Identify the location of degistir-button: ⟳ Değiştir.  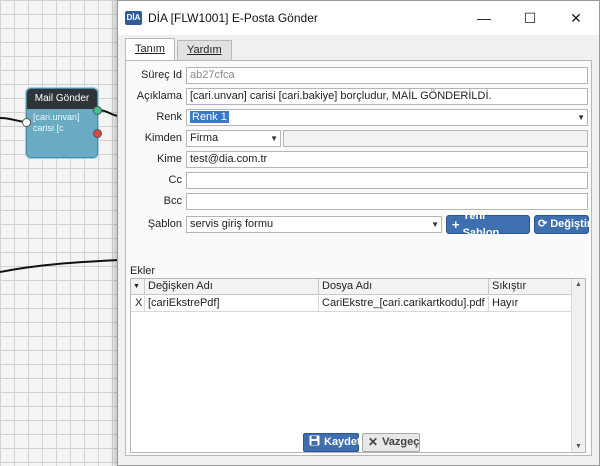
(563, 224).